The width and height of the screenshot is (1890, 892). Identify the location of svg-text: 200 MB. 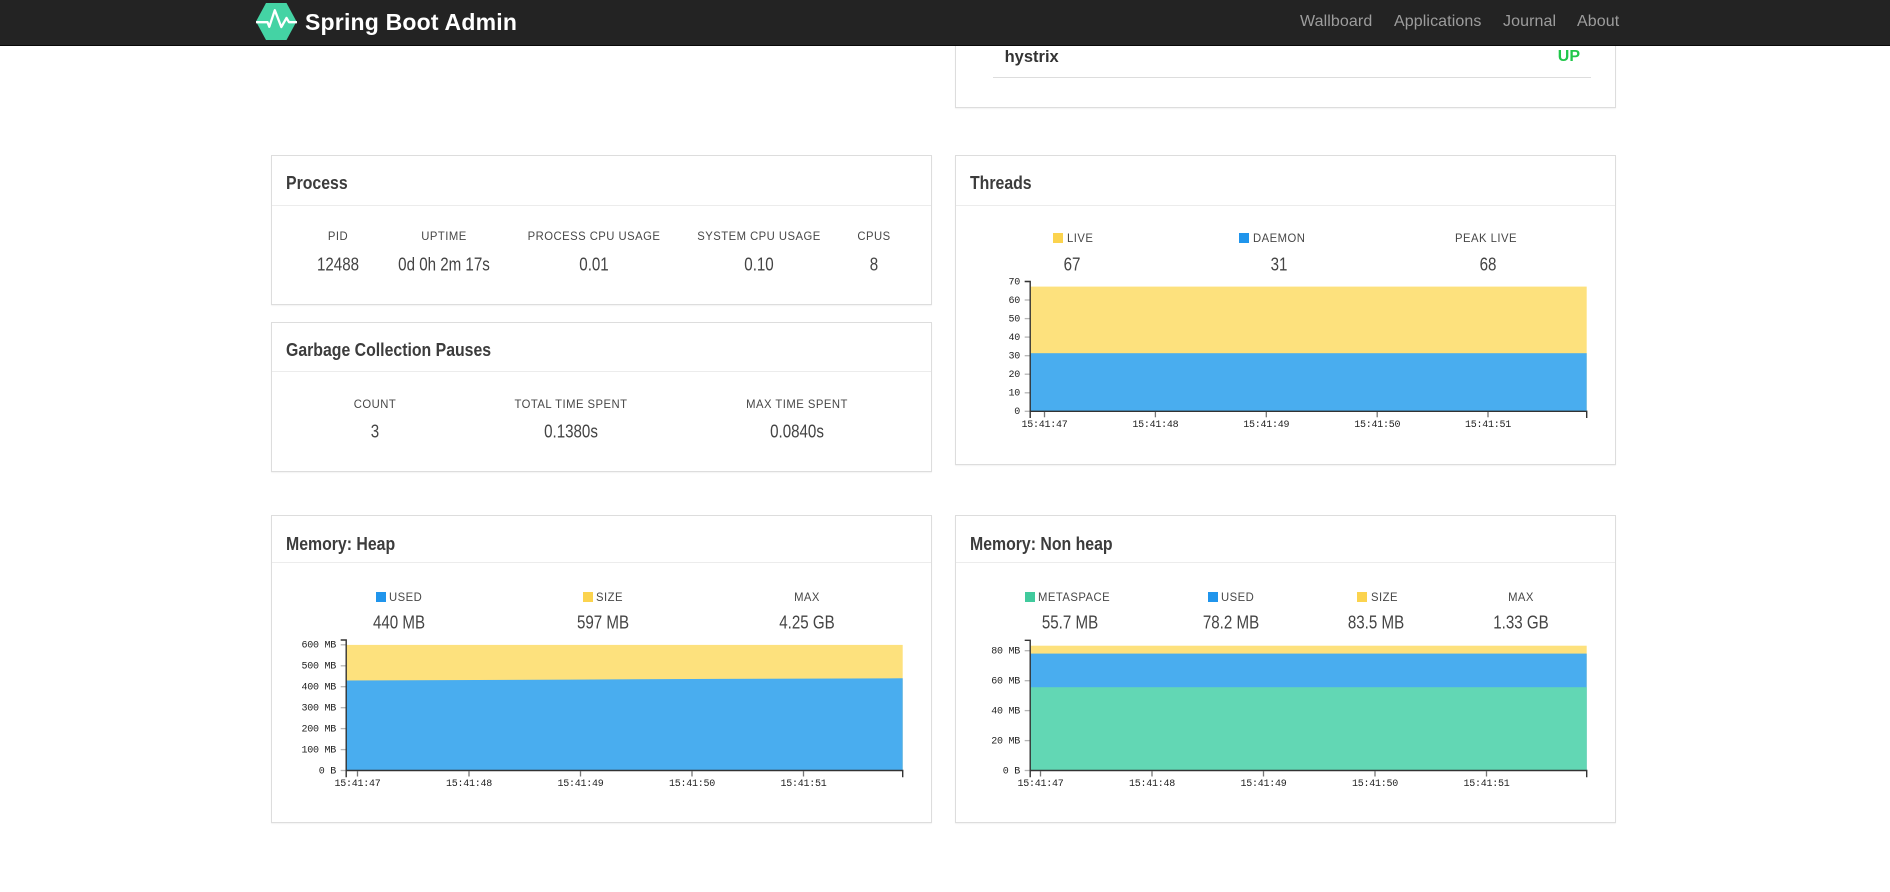
(319, 730).